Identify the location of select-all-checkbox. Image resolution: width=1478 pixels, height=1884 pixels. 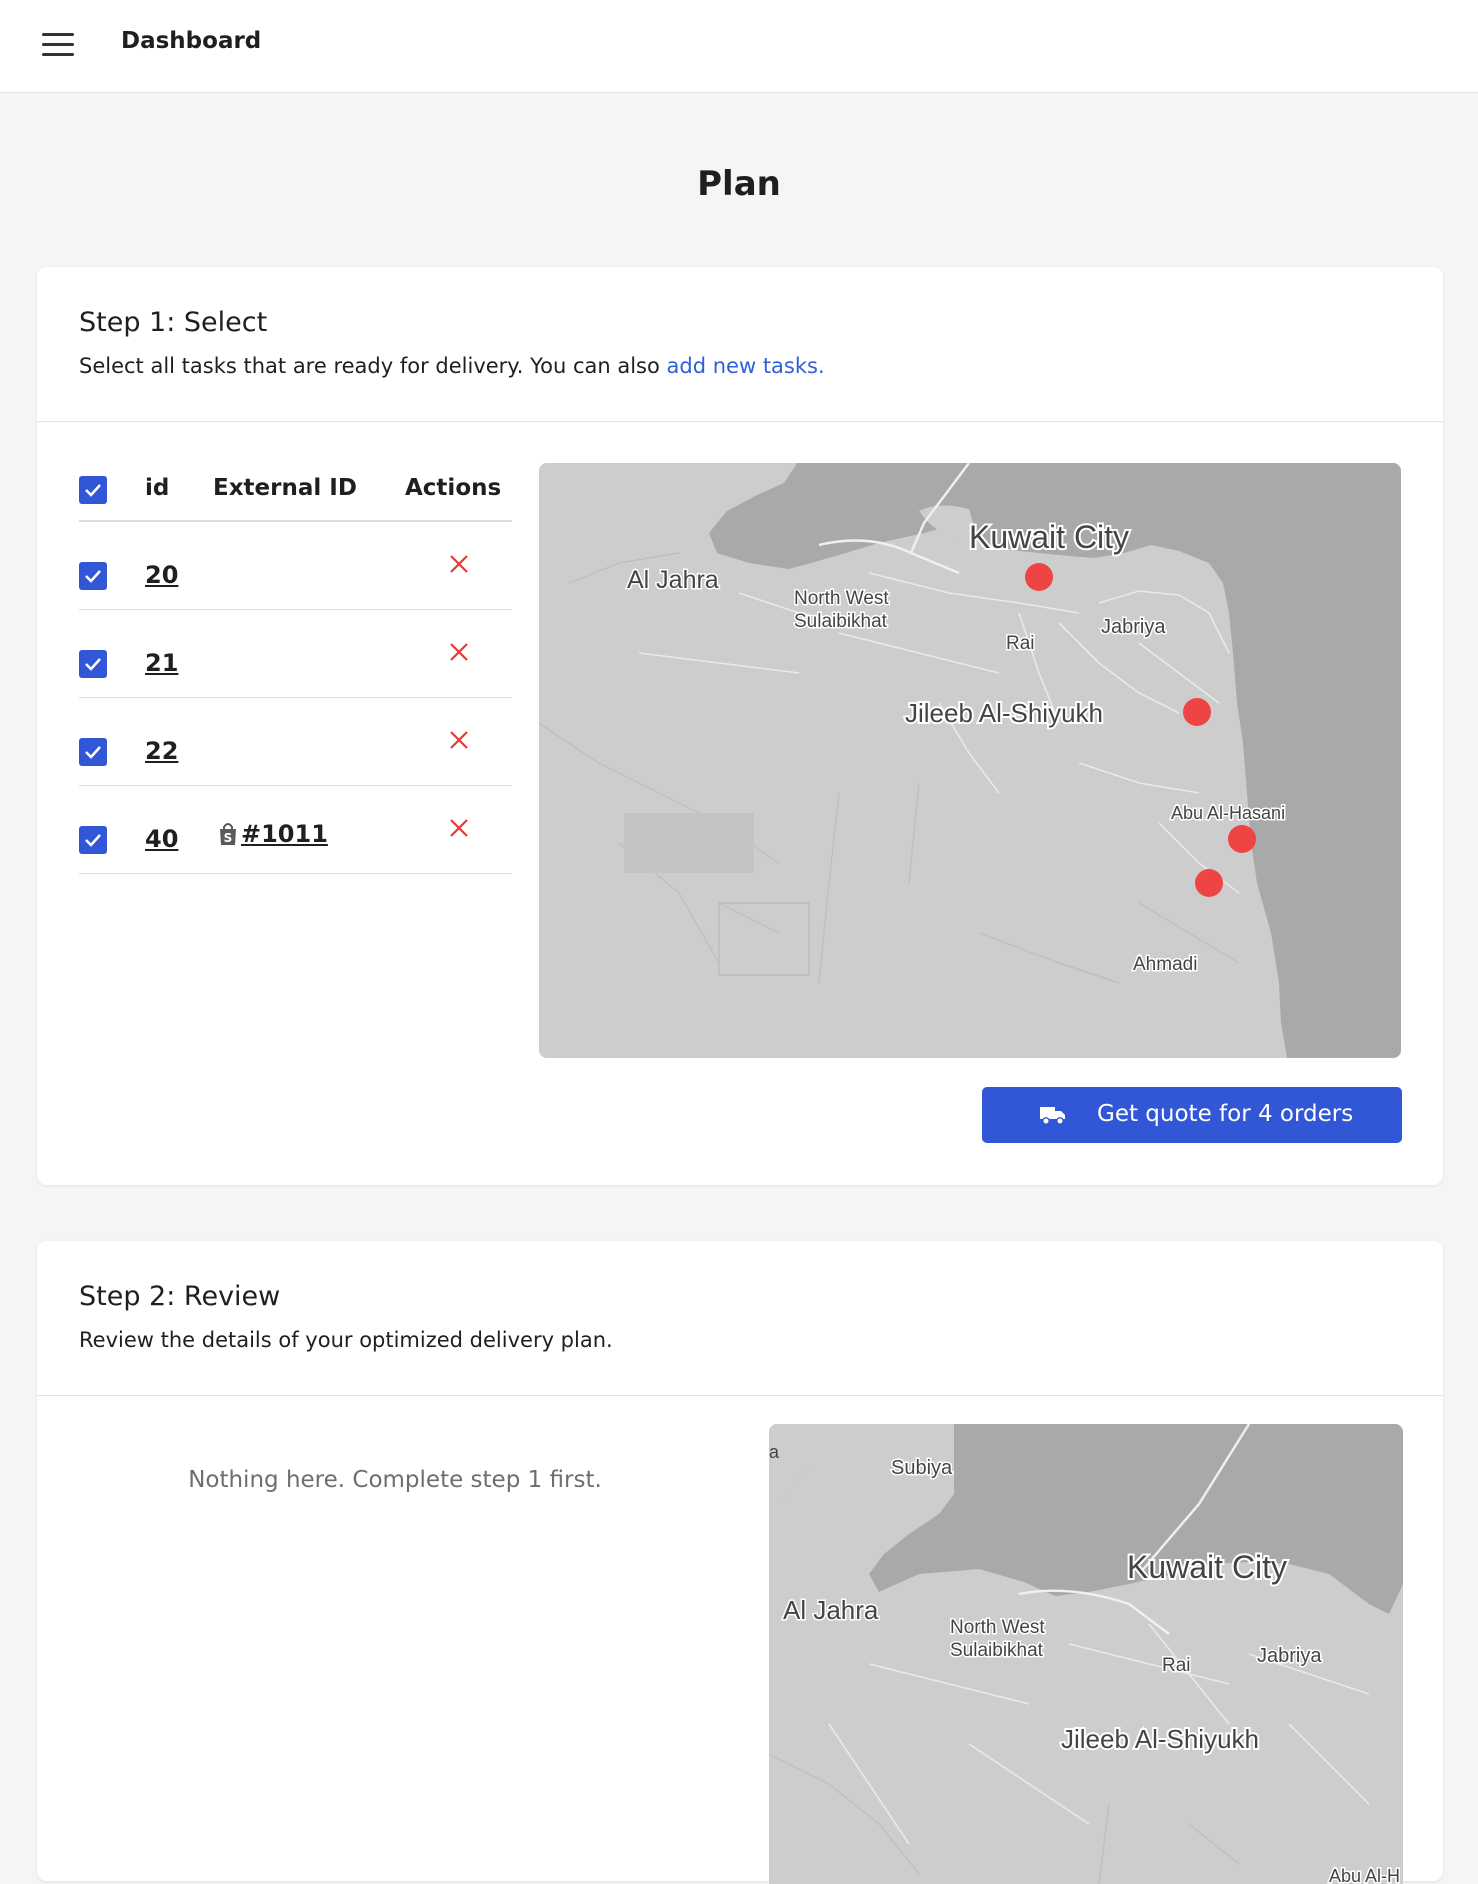
(93, 490).